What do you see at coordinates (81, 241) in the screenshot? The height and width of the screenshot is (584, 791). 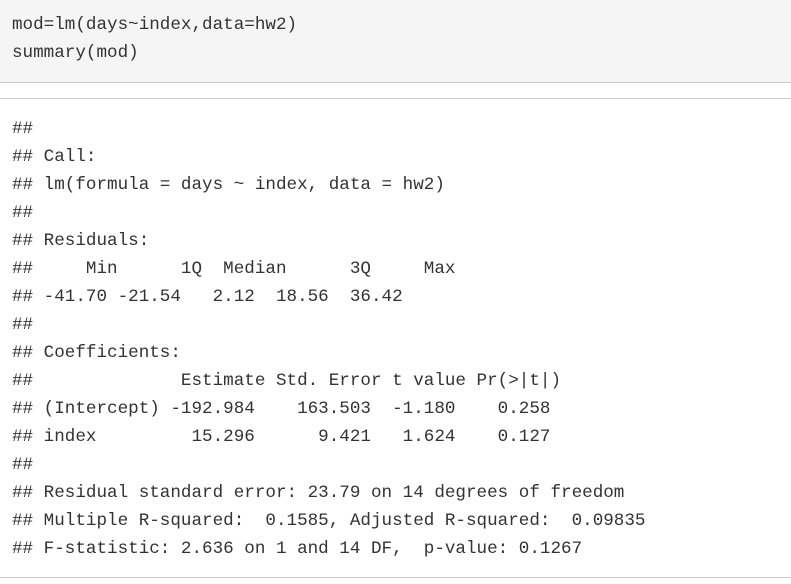 I see `output-line: ## Residuals:` at bounding box center [81, 241].